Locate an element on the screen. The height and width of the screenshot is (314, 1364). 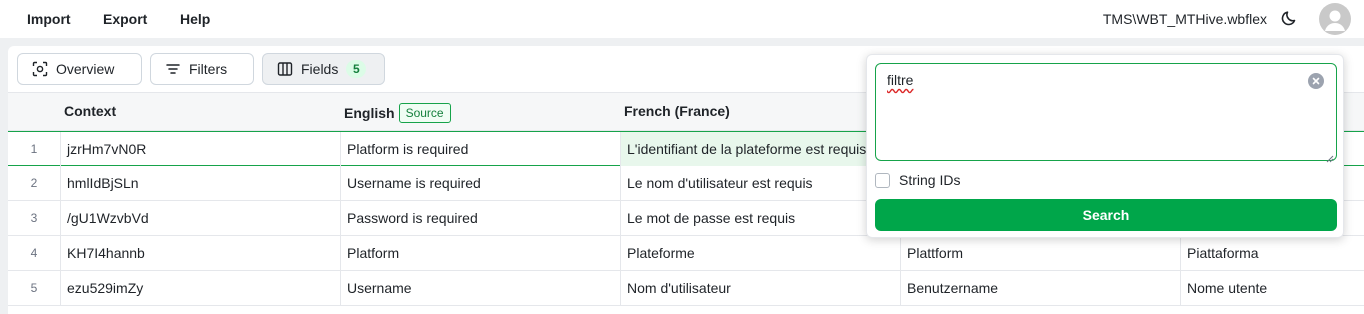
menu-bar: Import Export Help TMS\WBT_MTHive.wbflex is located at coordinates (682, 19).